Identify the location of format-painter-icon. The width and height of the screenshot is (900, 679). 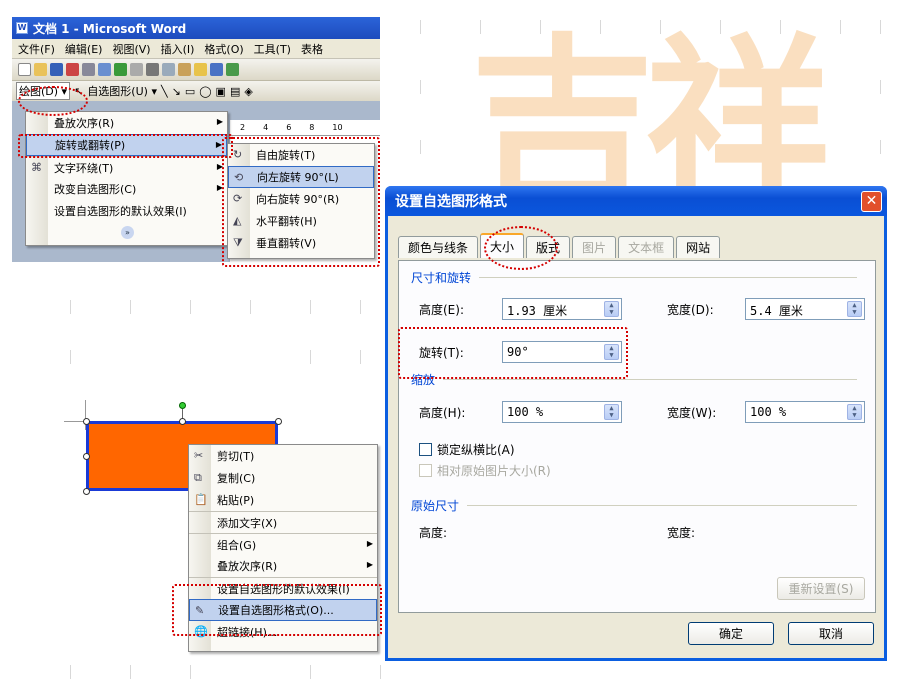
(200, 69).